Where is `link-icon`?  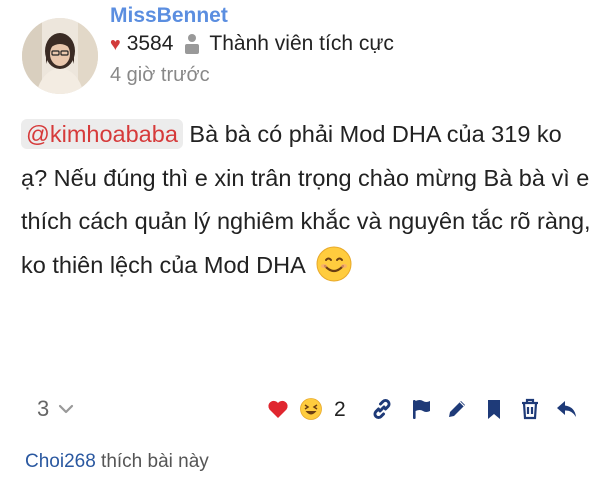 link-icon is located at coordinates (382, 409).